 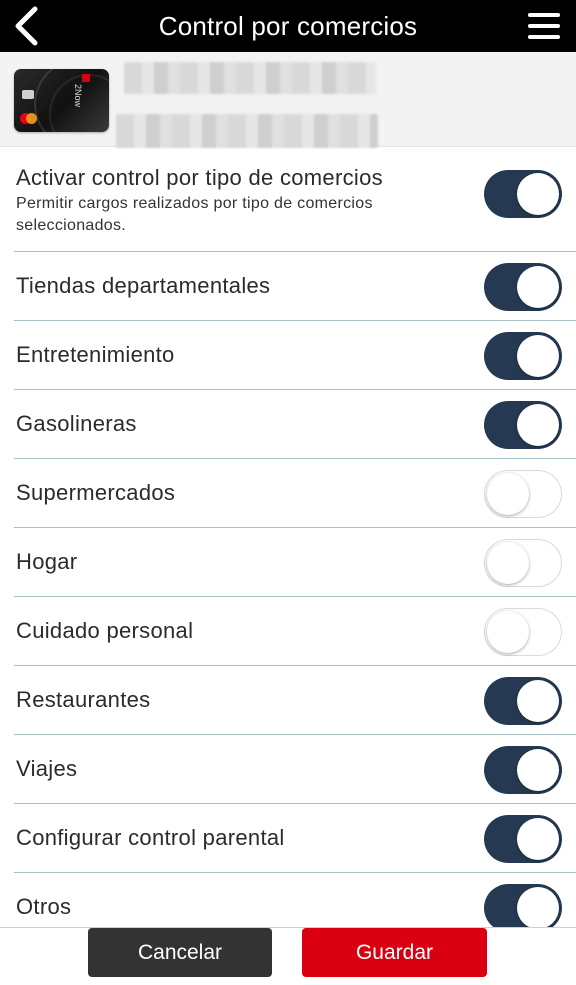 I want to click on category-label: Hogar, so click(x=47, y=561).